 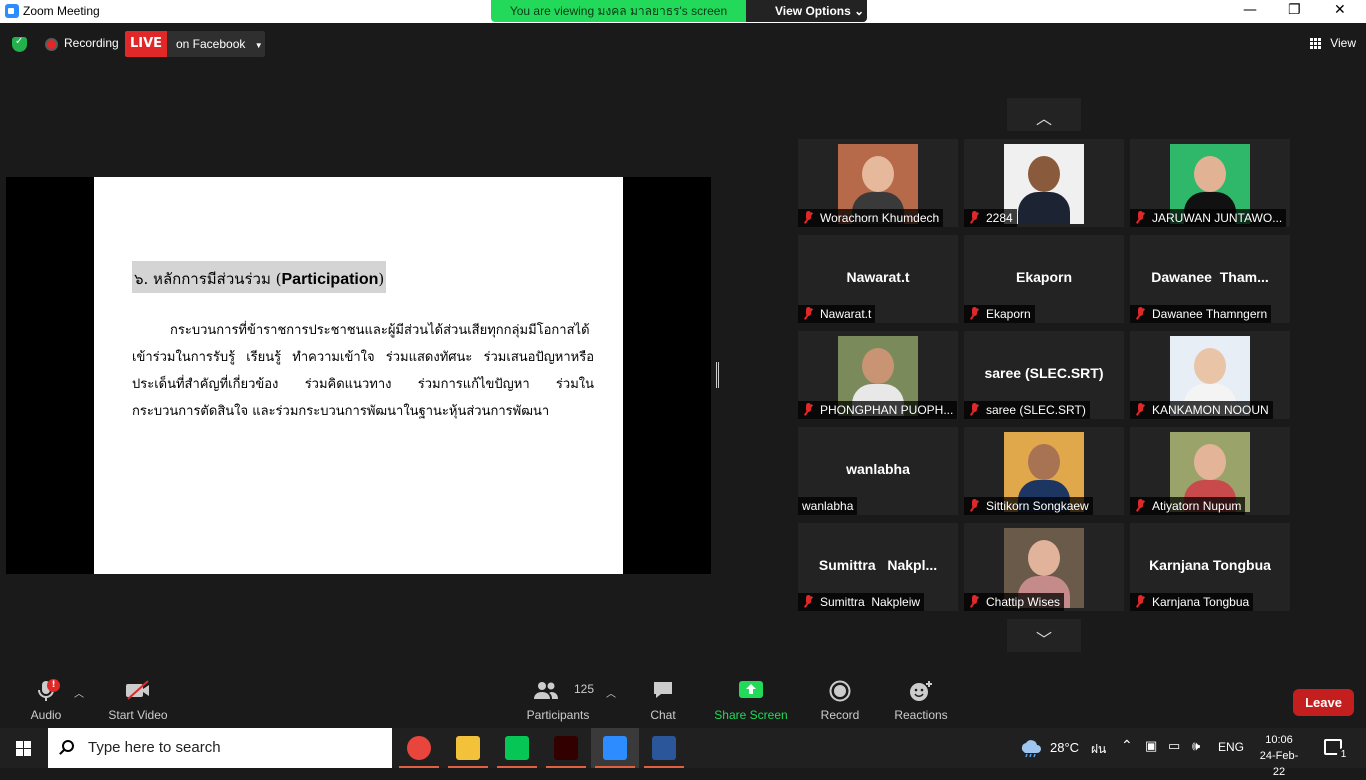 I want to click on gallery-page-down-button: ﹀, so click(x=1044, y=635).